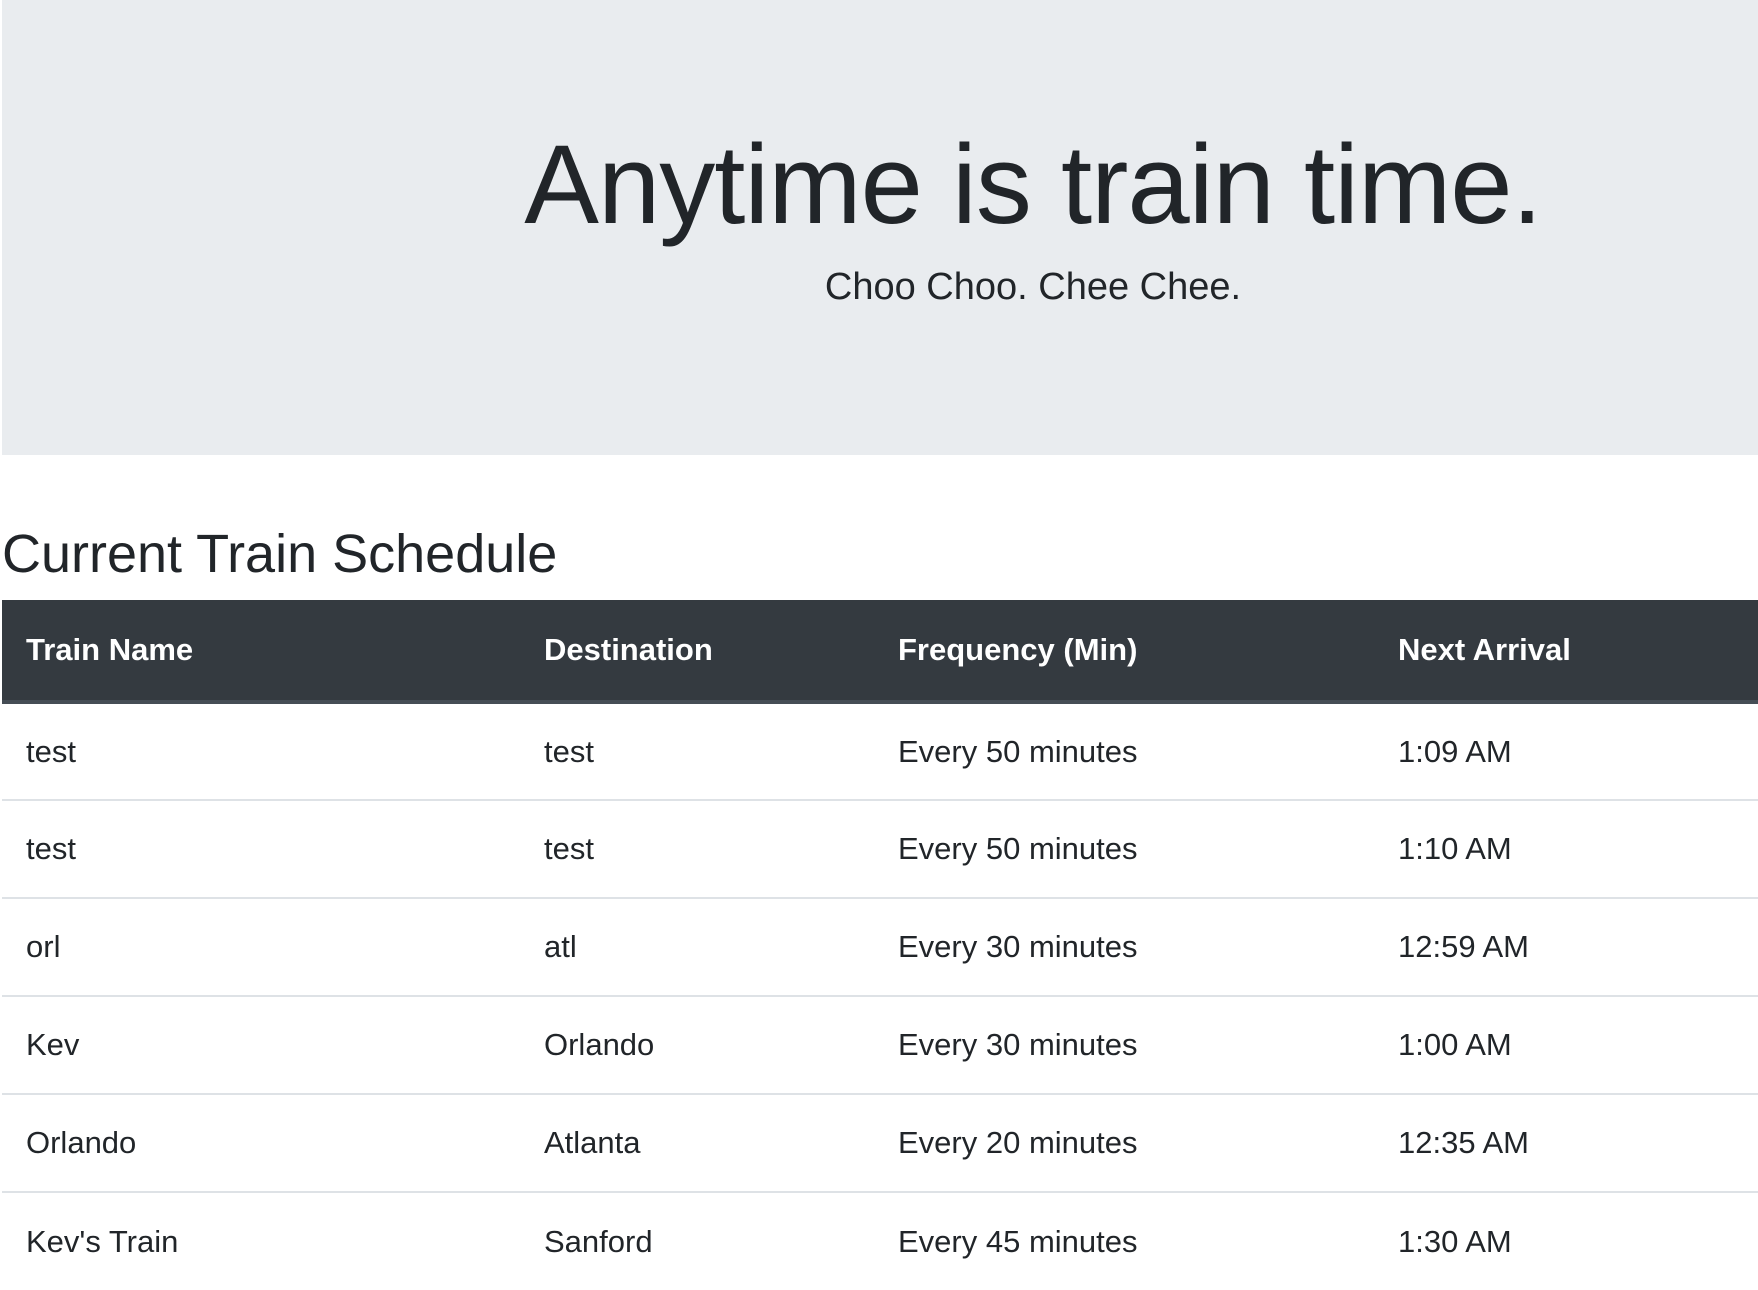  I want to click on cell-destination: atl, so click(697, 947).